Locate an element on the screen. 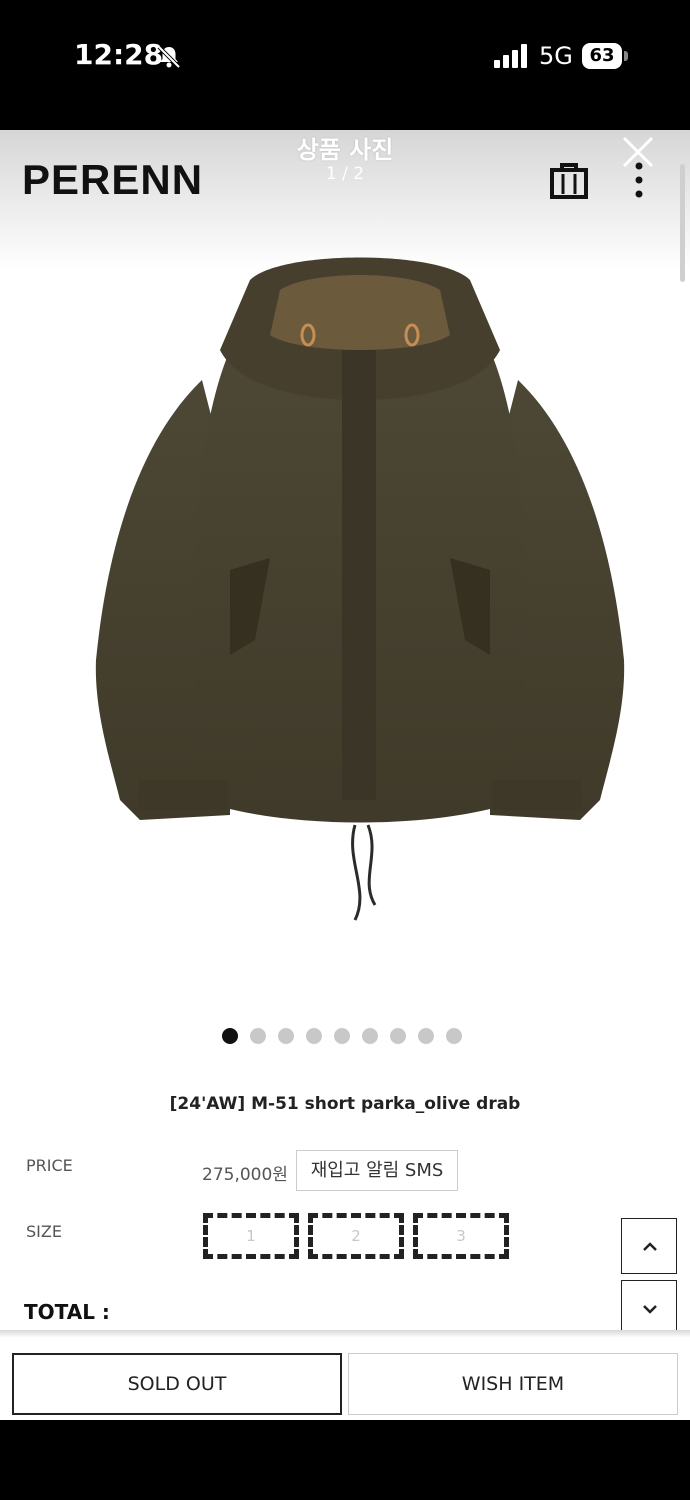 Image resolution: width=690 pixels, height=1500 pixels. brand-logo: PERENN is located at coordinates (112, 180).